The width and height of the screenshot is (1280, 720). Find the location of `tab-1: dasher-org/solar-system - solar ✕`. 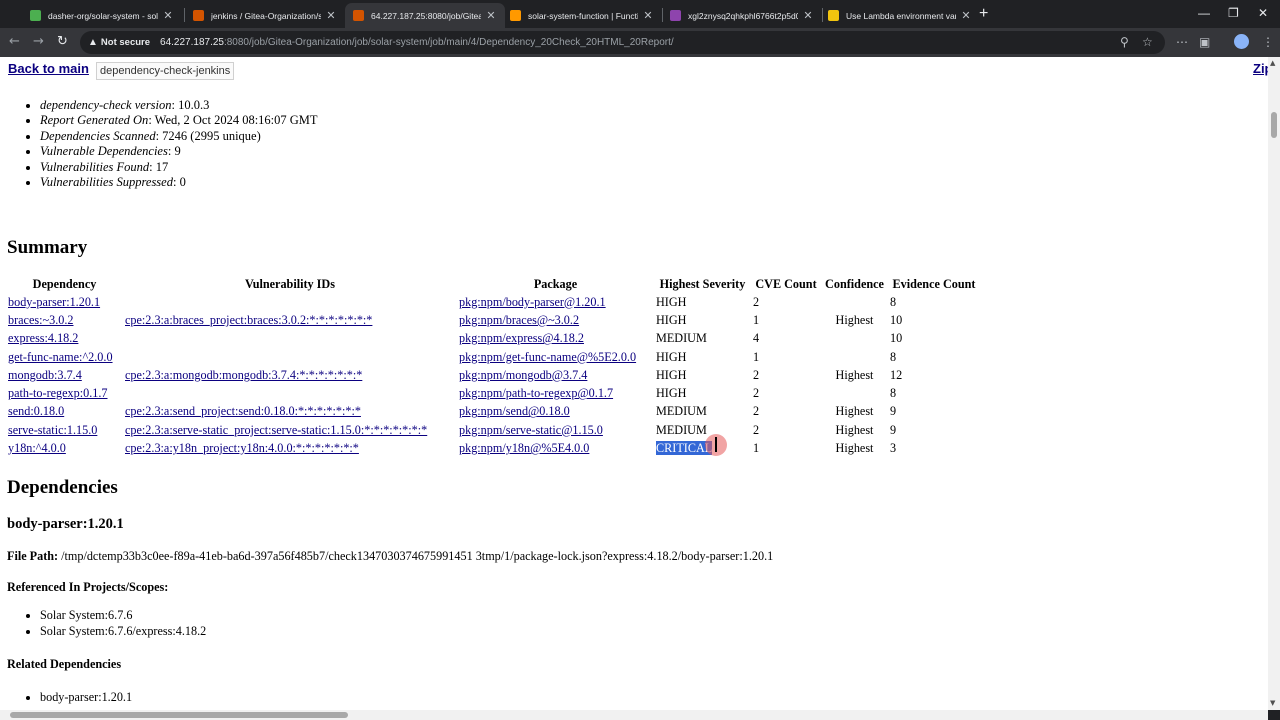

tab-1: dasher-org/solar-system - solar ✕ is located at coordinates (102, 15).